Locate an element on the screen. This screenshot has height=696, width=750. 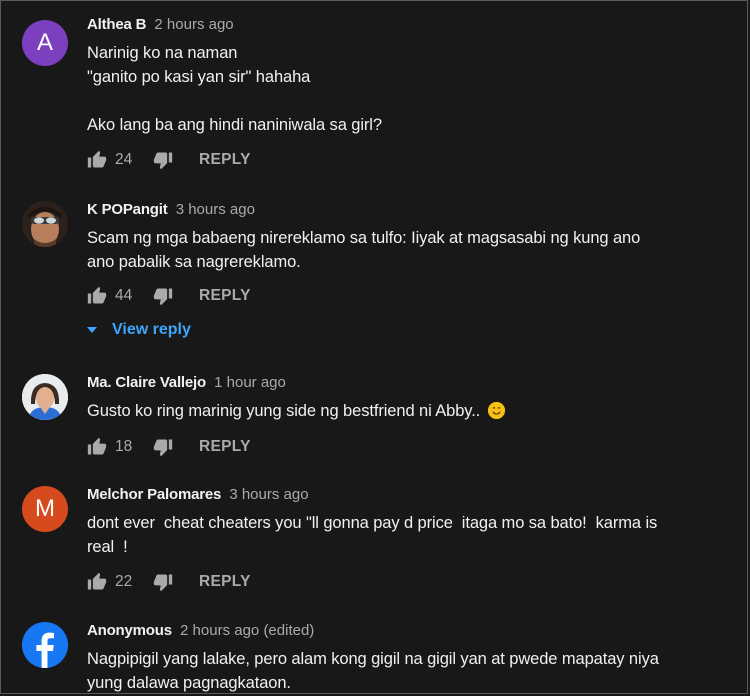
comment-author: Anonymous is located at coordinates (129, 630).